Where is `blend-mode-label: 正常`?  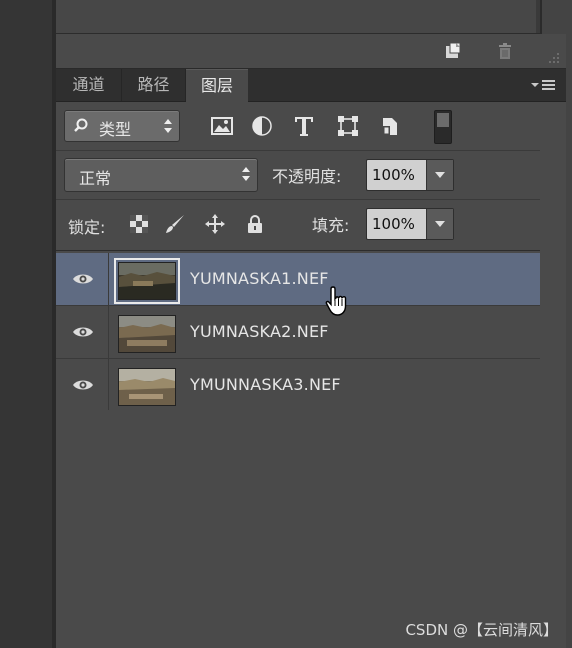 blend-mode-label: 正常 is located at coordinates (95, 178).